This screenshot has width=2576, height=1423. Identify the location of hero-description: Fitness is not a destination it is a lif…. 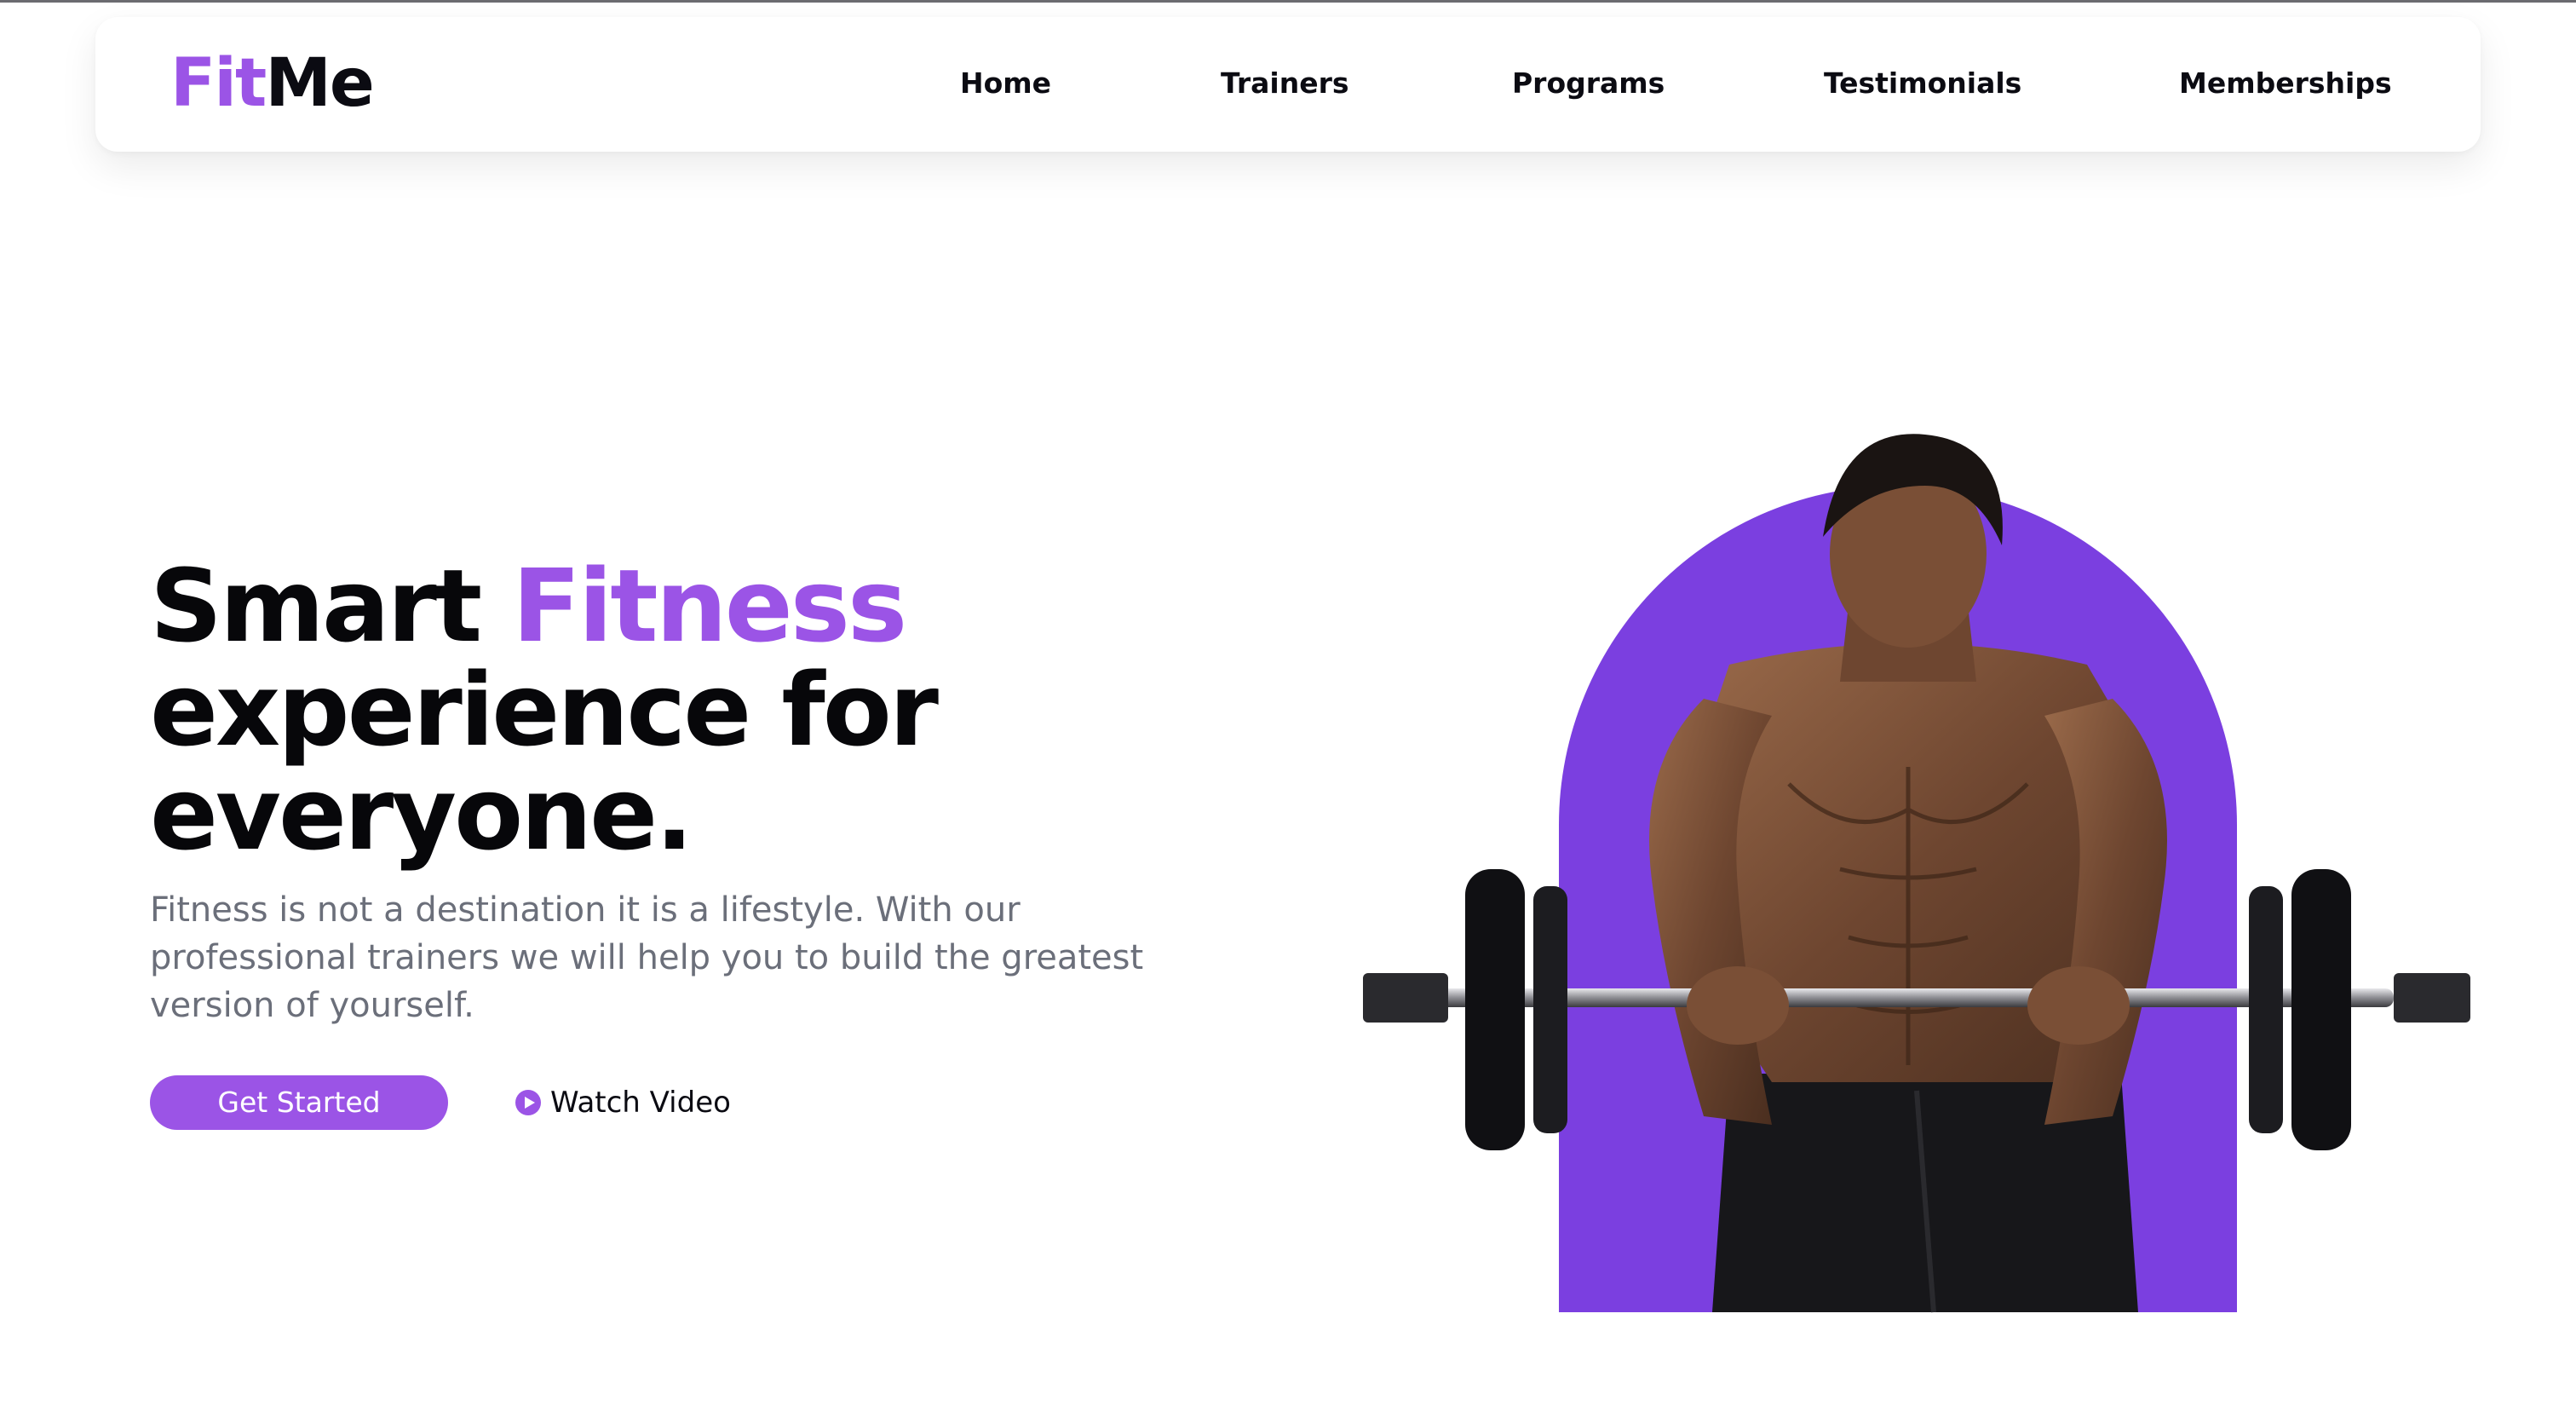
(647, 958).